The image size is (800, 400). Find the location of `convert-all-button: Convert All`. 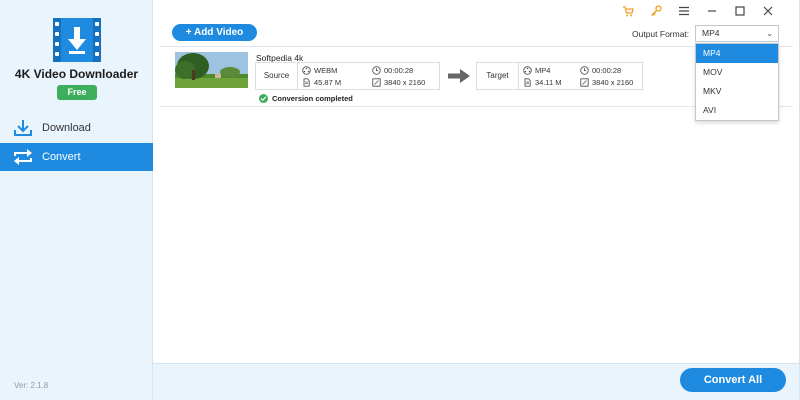

convert-all-button: Convert All is located at coordinates (733, 380).